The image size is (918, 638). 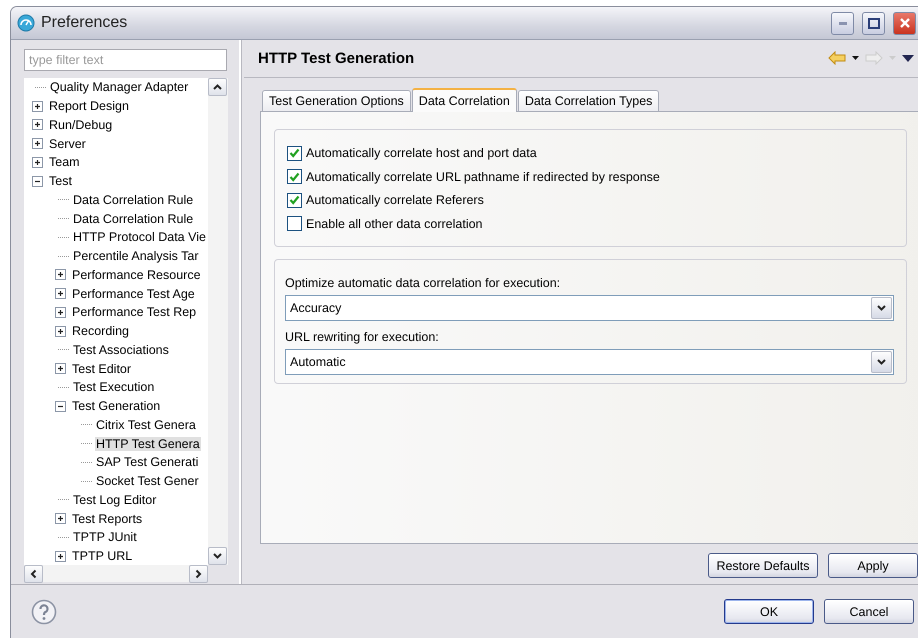 What do you see at coordinates (869, 611) in the screenshot?
I see `cancel-button: Cancel` at bounding box center [869, 611].